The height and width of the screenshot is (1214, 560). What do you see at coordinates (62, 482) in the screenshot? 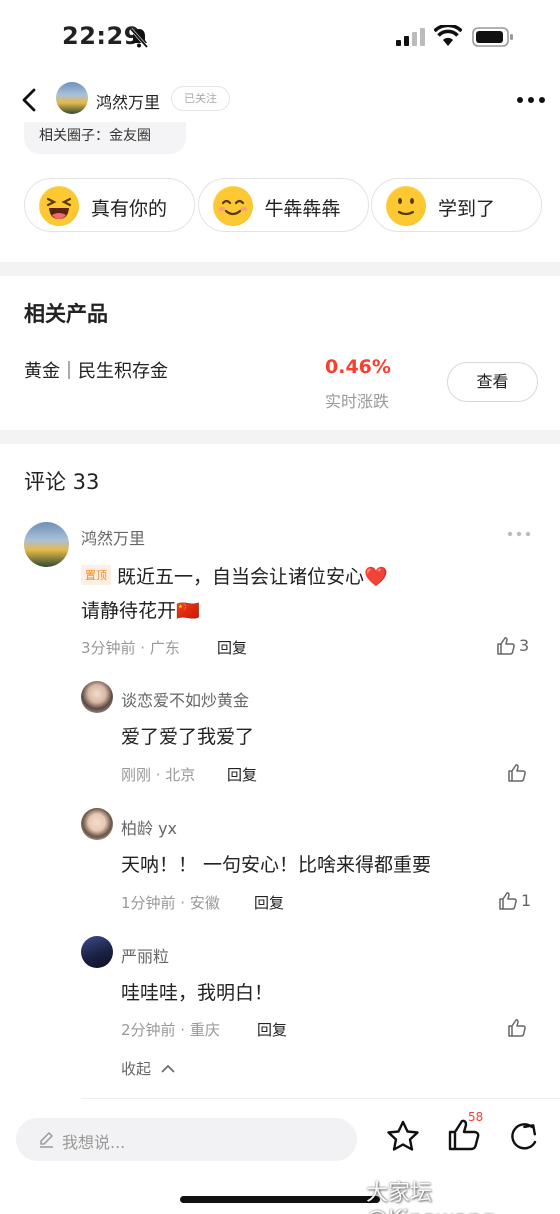
I see `comments-title: 评论 33` at bounding box center [62, 482].